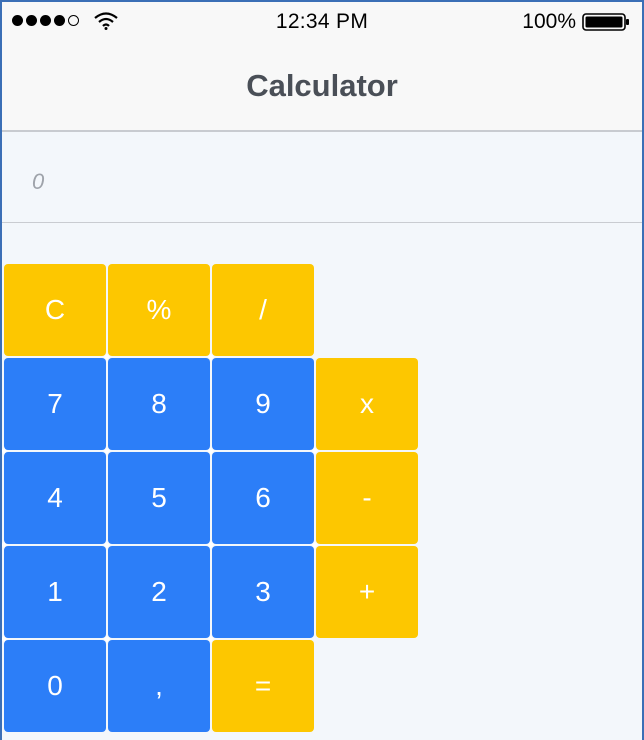  I want to click on digit-2-button: 2, so click(159, 592).